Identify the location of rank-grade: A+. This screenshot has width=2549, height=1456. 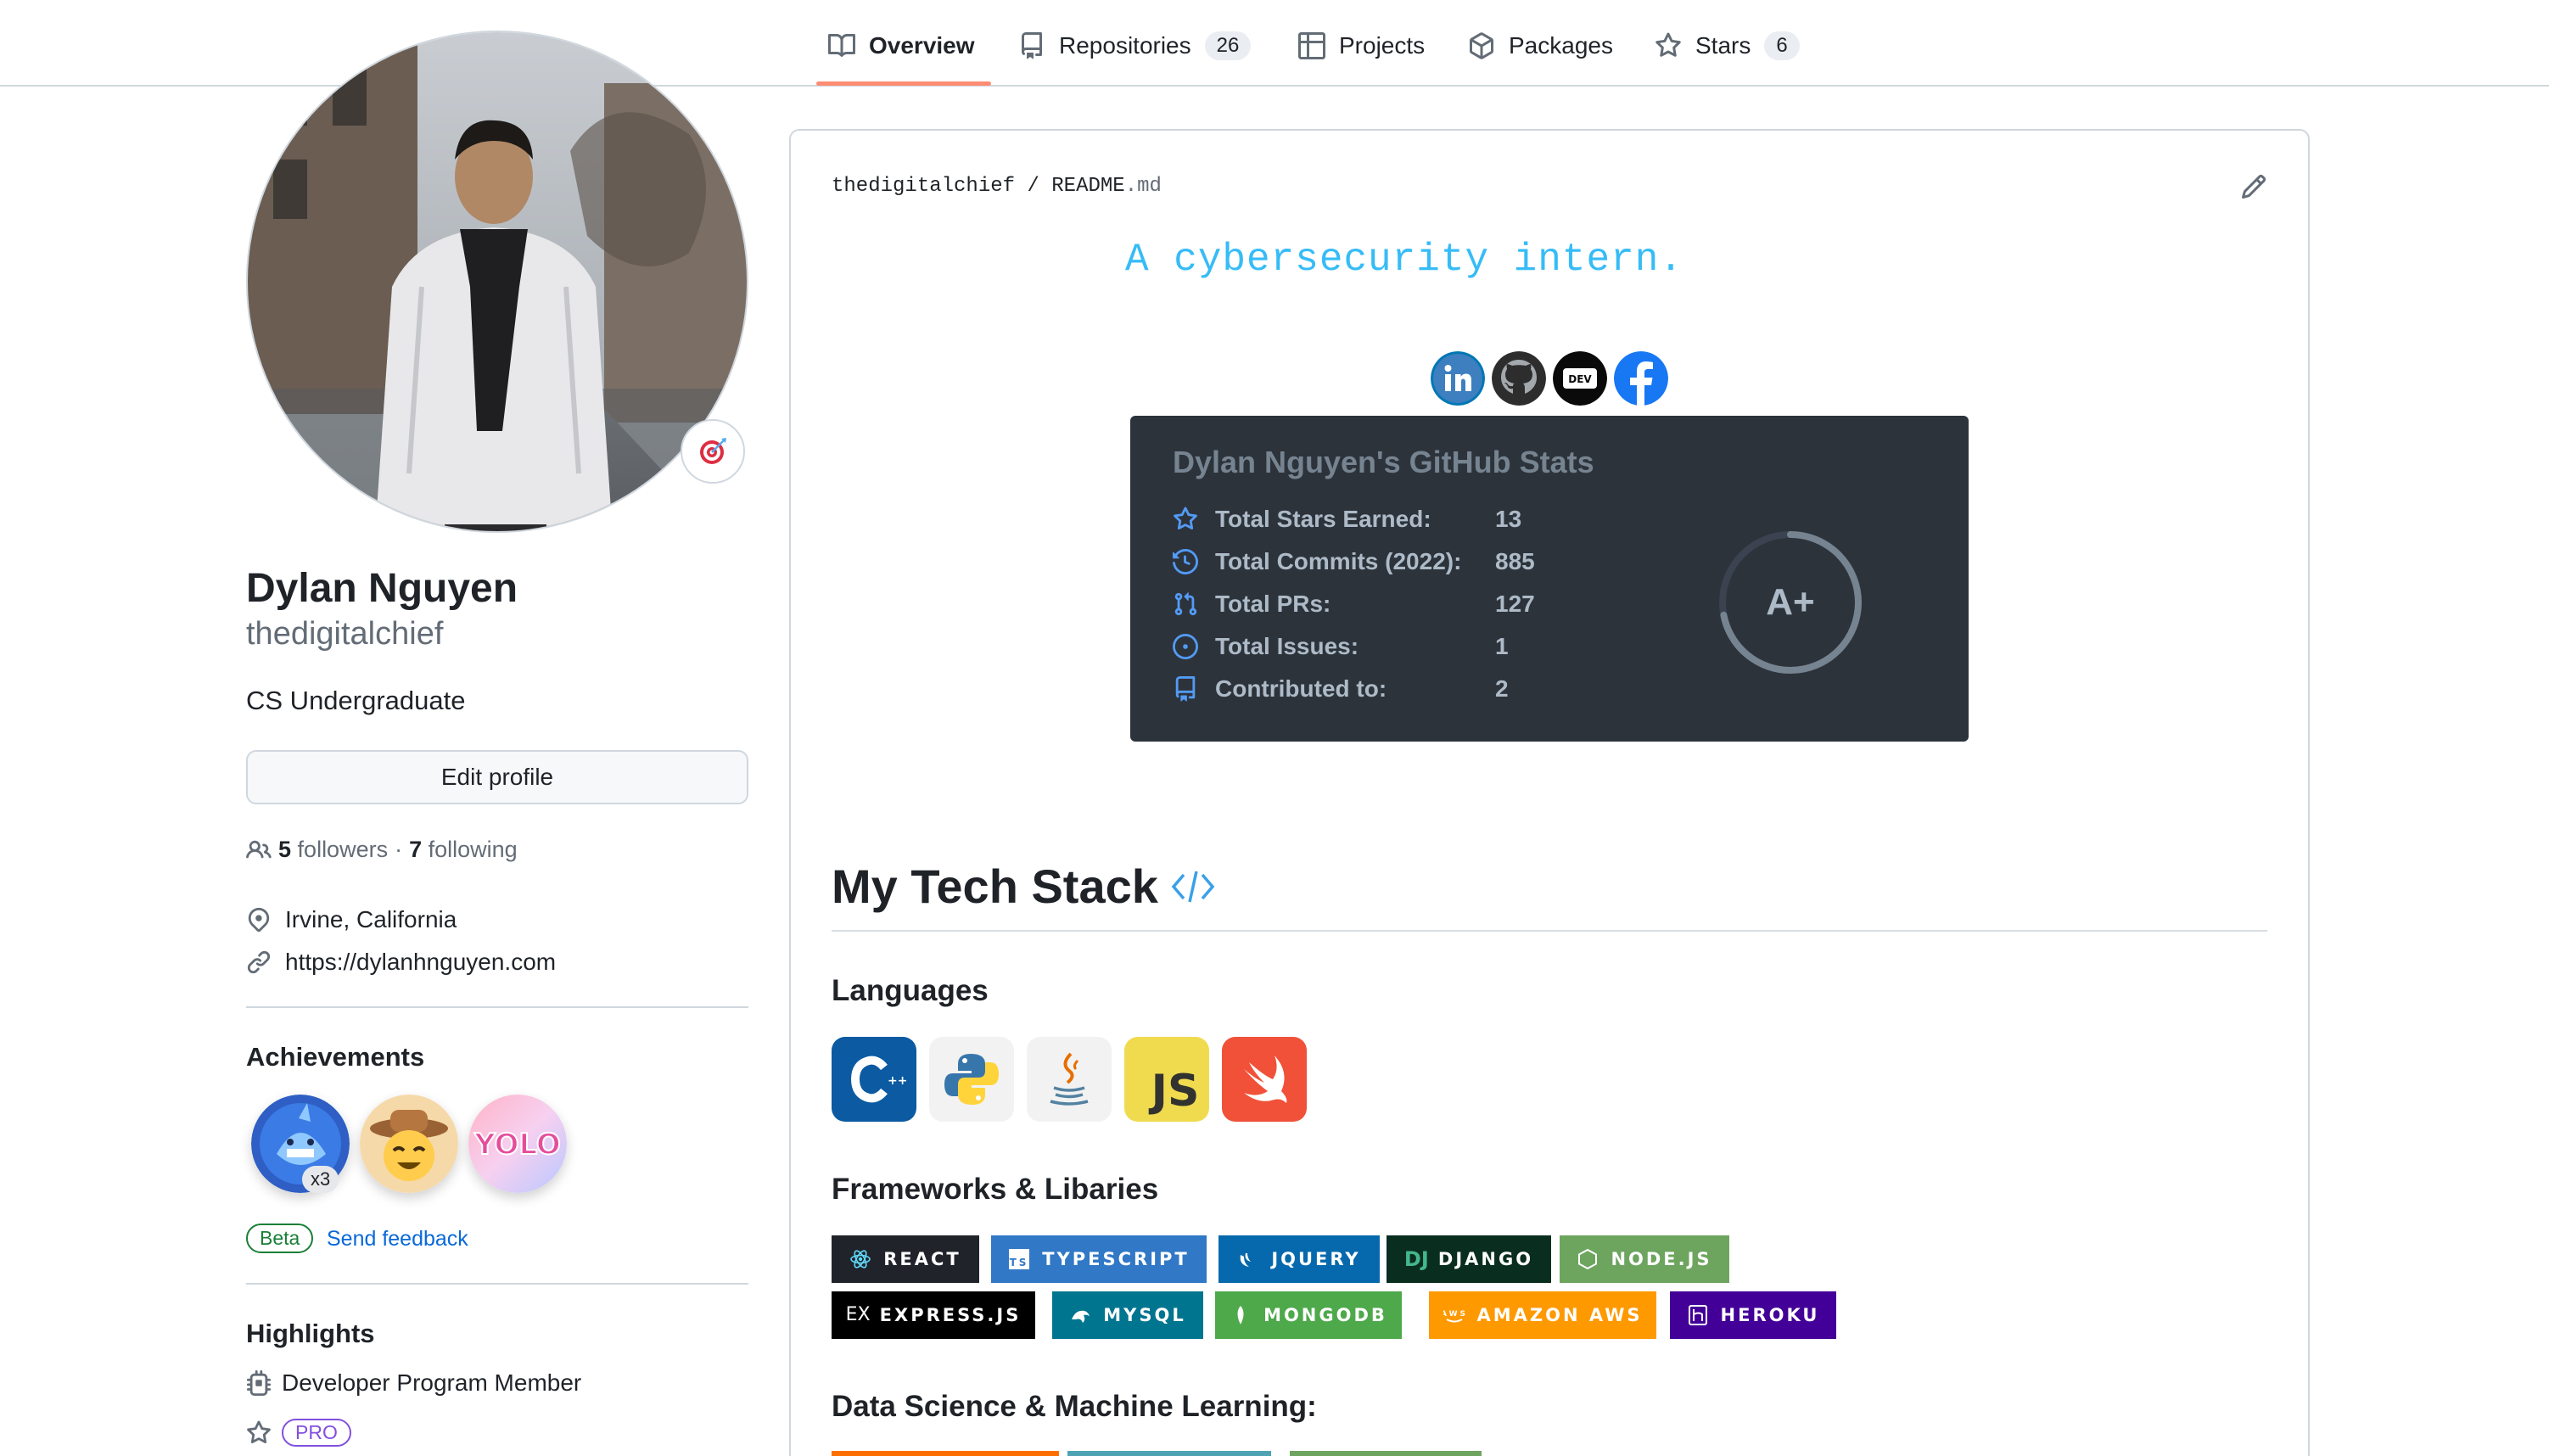
(1790, 602).